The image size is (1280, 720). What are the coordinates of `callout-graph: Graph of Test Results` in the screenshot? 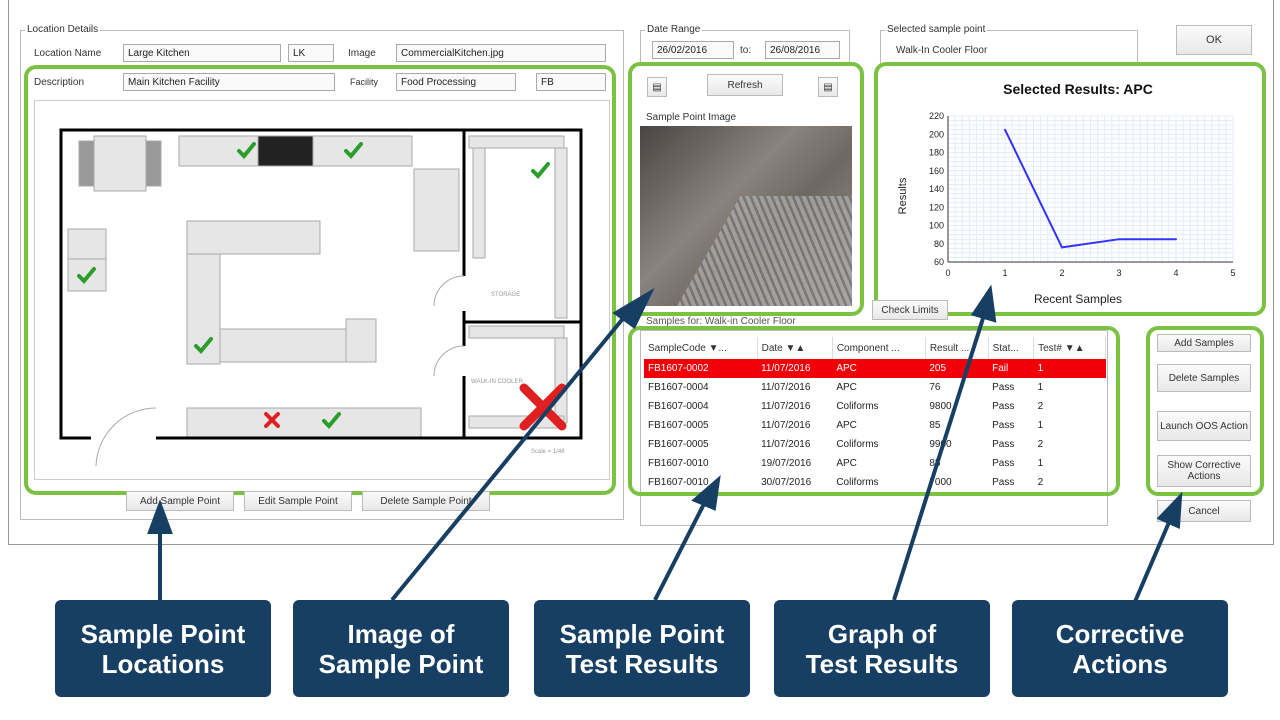 It's located at (882, 648).